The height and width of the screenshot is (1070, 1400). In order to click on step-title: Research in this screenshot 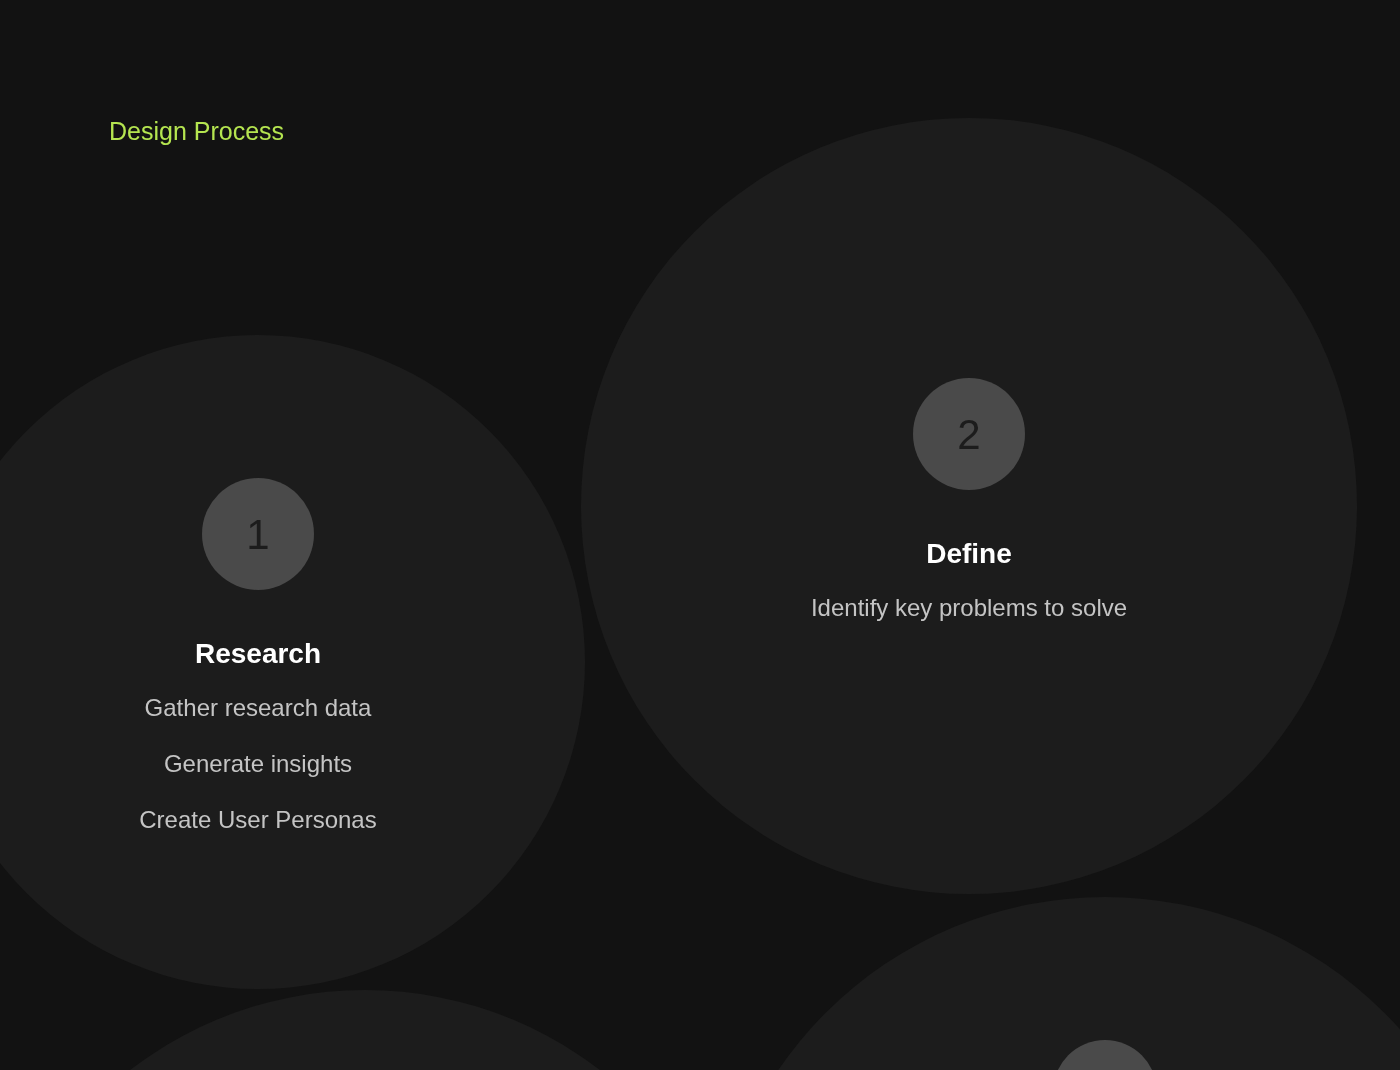, I will do `click(258, 654)`.